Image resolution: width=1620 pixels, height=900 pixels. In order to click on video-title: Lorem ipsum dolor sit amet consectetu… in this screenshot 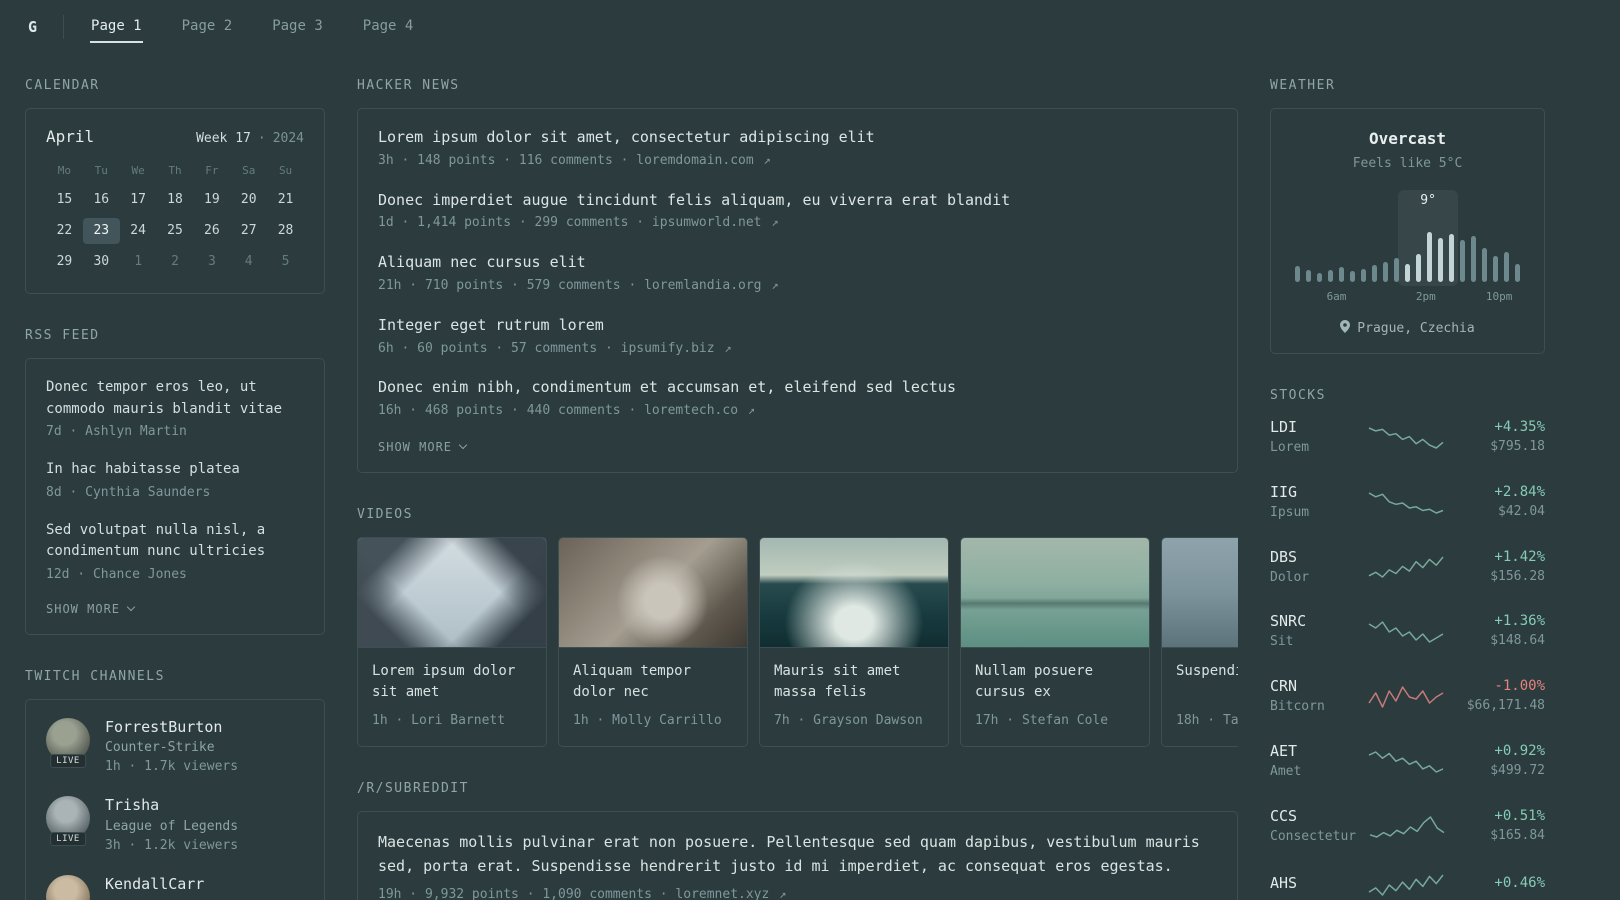, I will do `click(452, 677)`.